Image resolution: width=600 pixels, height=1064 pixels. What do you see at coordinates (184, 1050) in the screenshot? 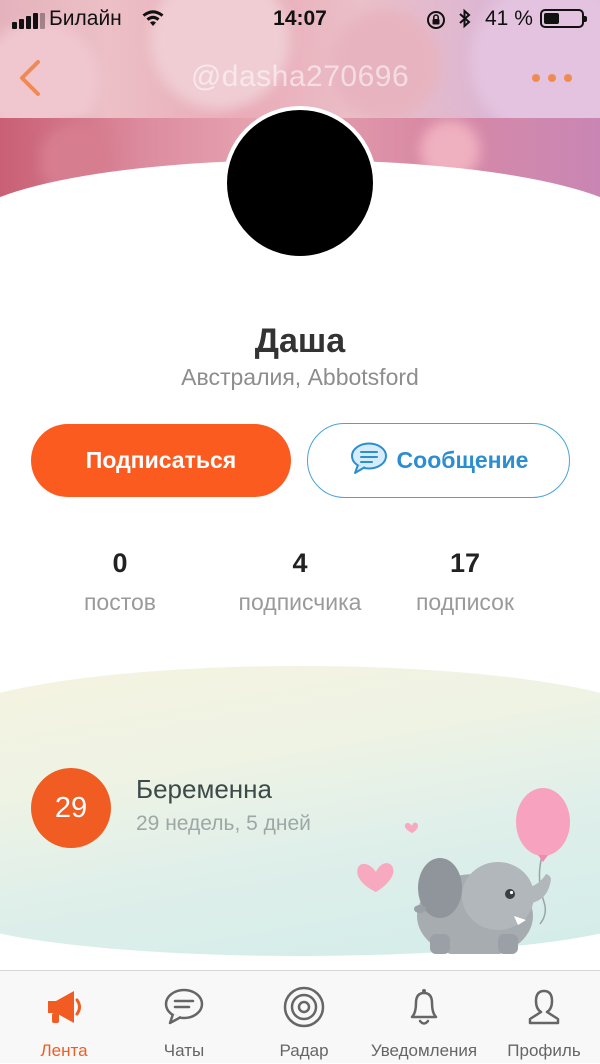
I see `tab-chats-label: Чаты` at bounding box center [184, 1050].